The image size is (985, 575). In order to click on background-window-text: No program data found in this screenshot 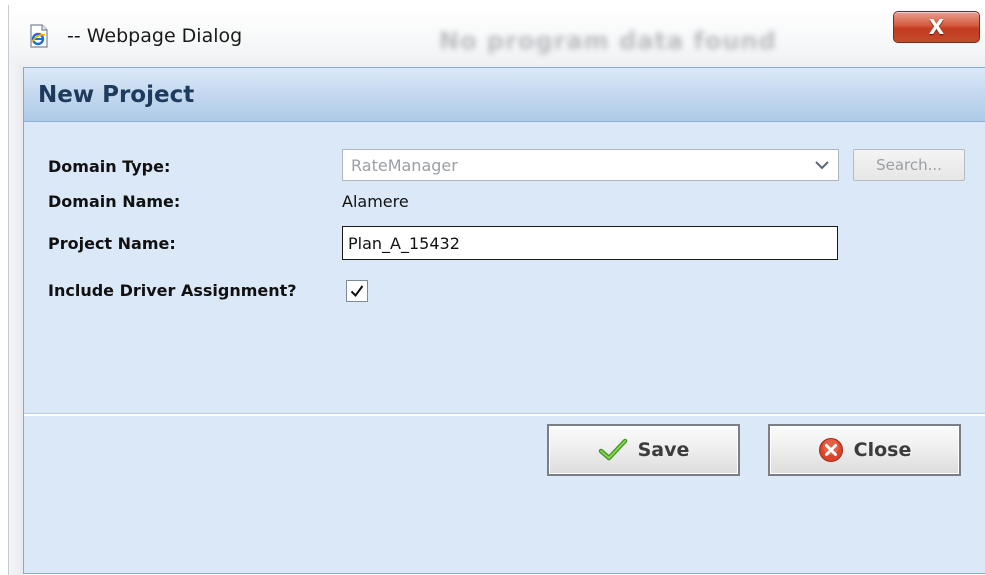, I will do `click(608, 41)`.